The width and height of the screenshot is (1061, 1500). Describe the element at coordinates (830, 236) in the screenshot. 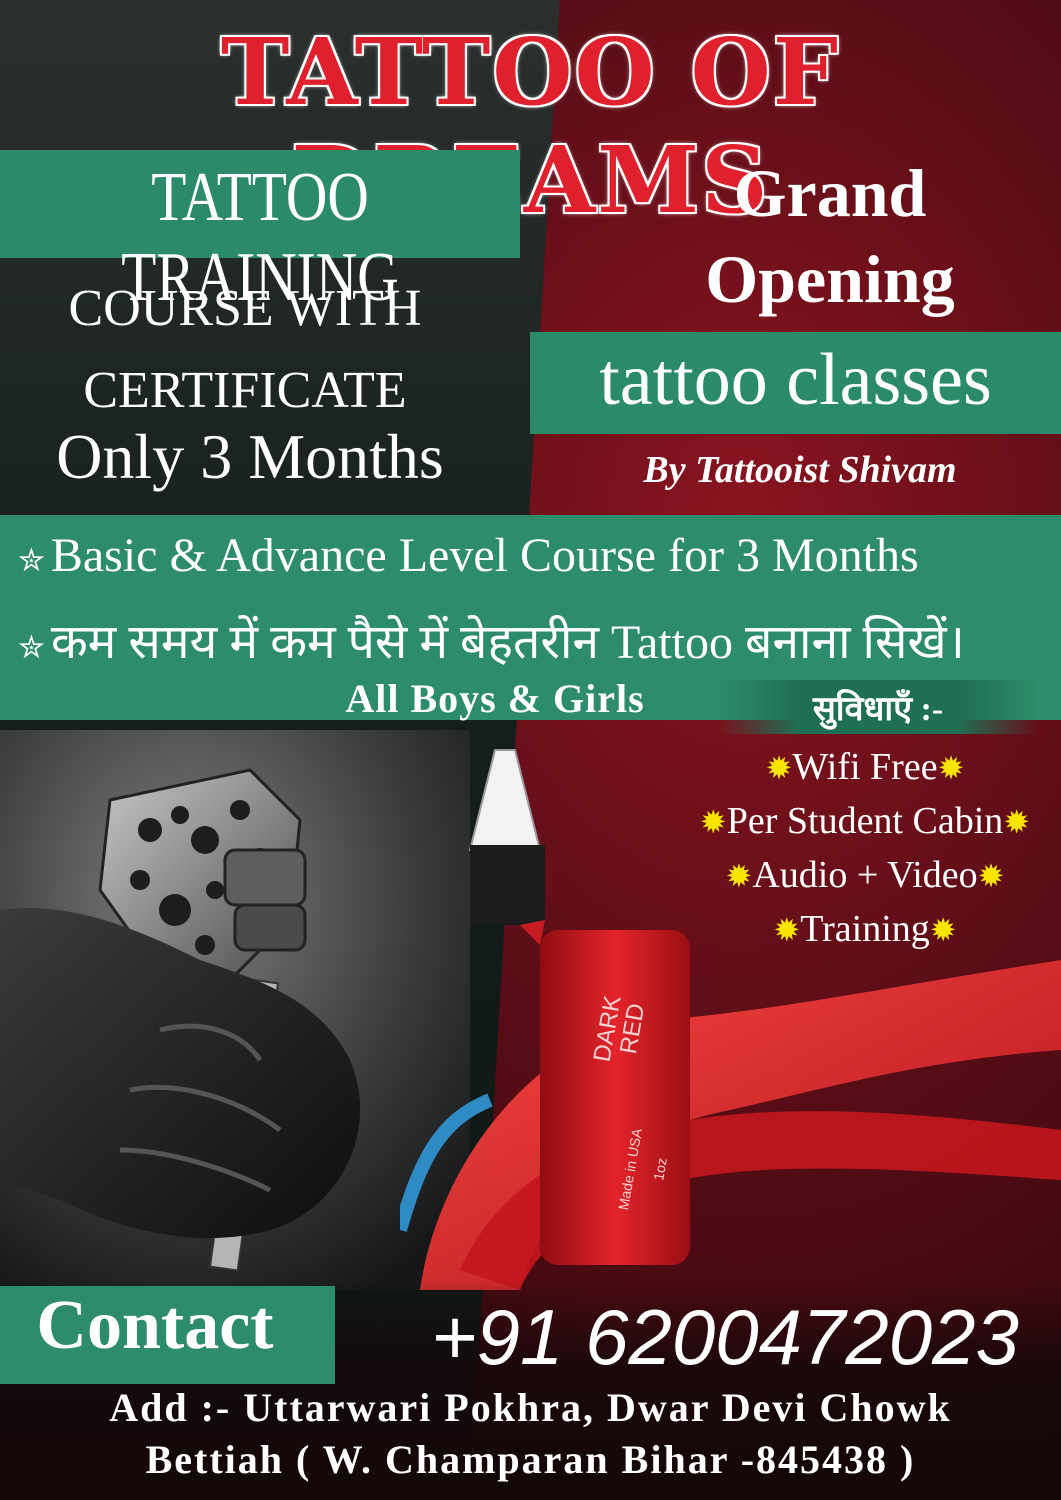

I see `grand-opening: Grand Opening` at that location.